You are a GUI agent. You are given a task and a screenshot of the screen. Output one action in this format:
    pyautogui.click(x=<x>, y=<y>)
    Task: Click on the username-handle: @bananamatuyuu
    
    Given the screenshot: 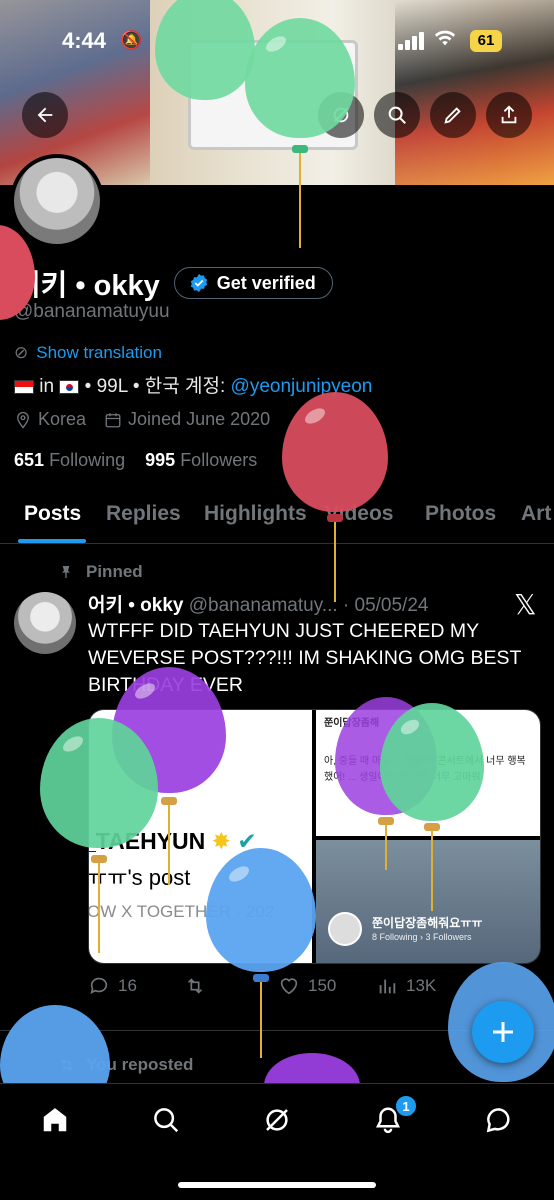 What is the action you would take?
    pyautogui.click(x=92, y=311)
    